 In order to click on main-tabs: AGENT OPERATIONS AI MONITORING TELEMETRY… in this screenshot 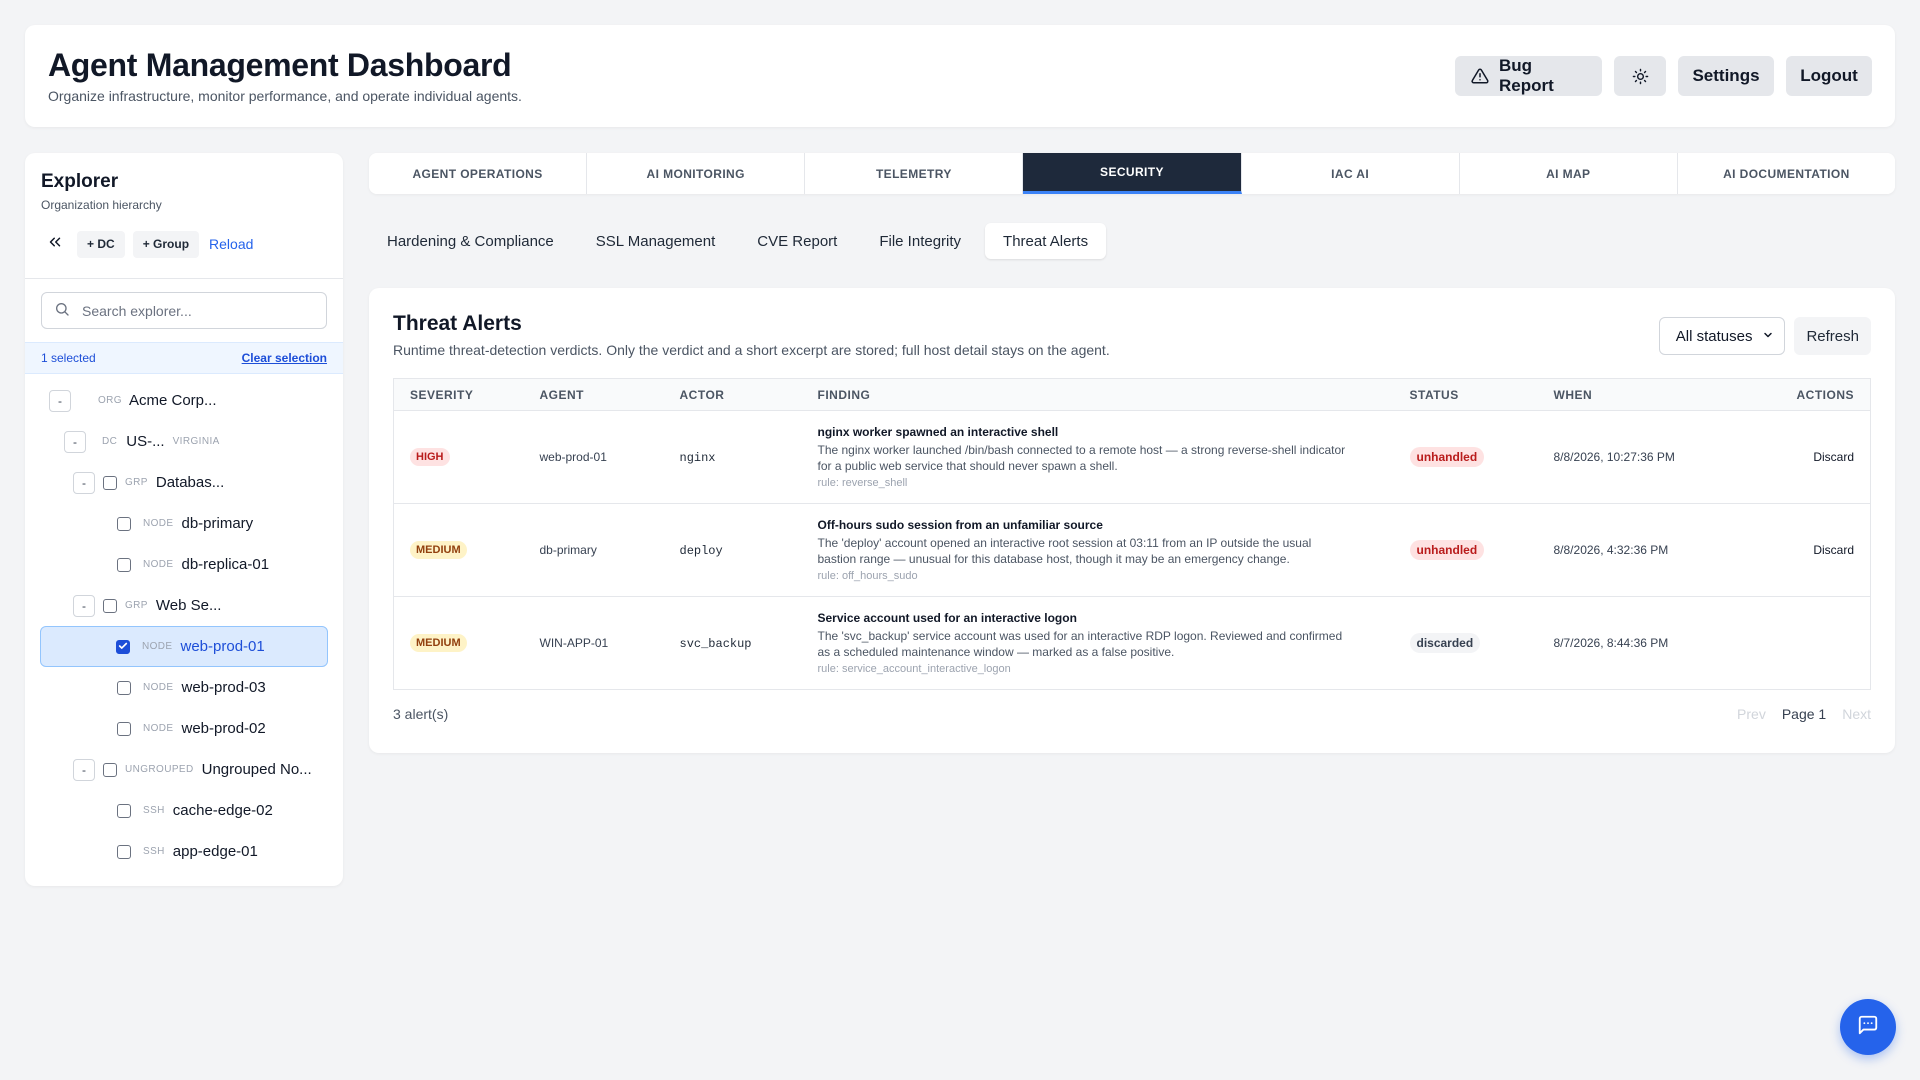, I will do `click(1132, 173)`.